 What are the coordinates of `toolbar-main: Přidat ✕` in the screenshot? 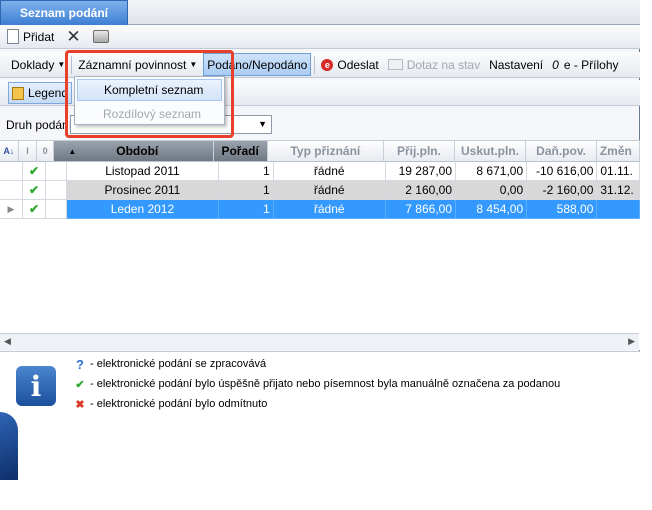 It's located at (320, 37).